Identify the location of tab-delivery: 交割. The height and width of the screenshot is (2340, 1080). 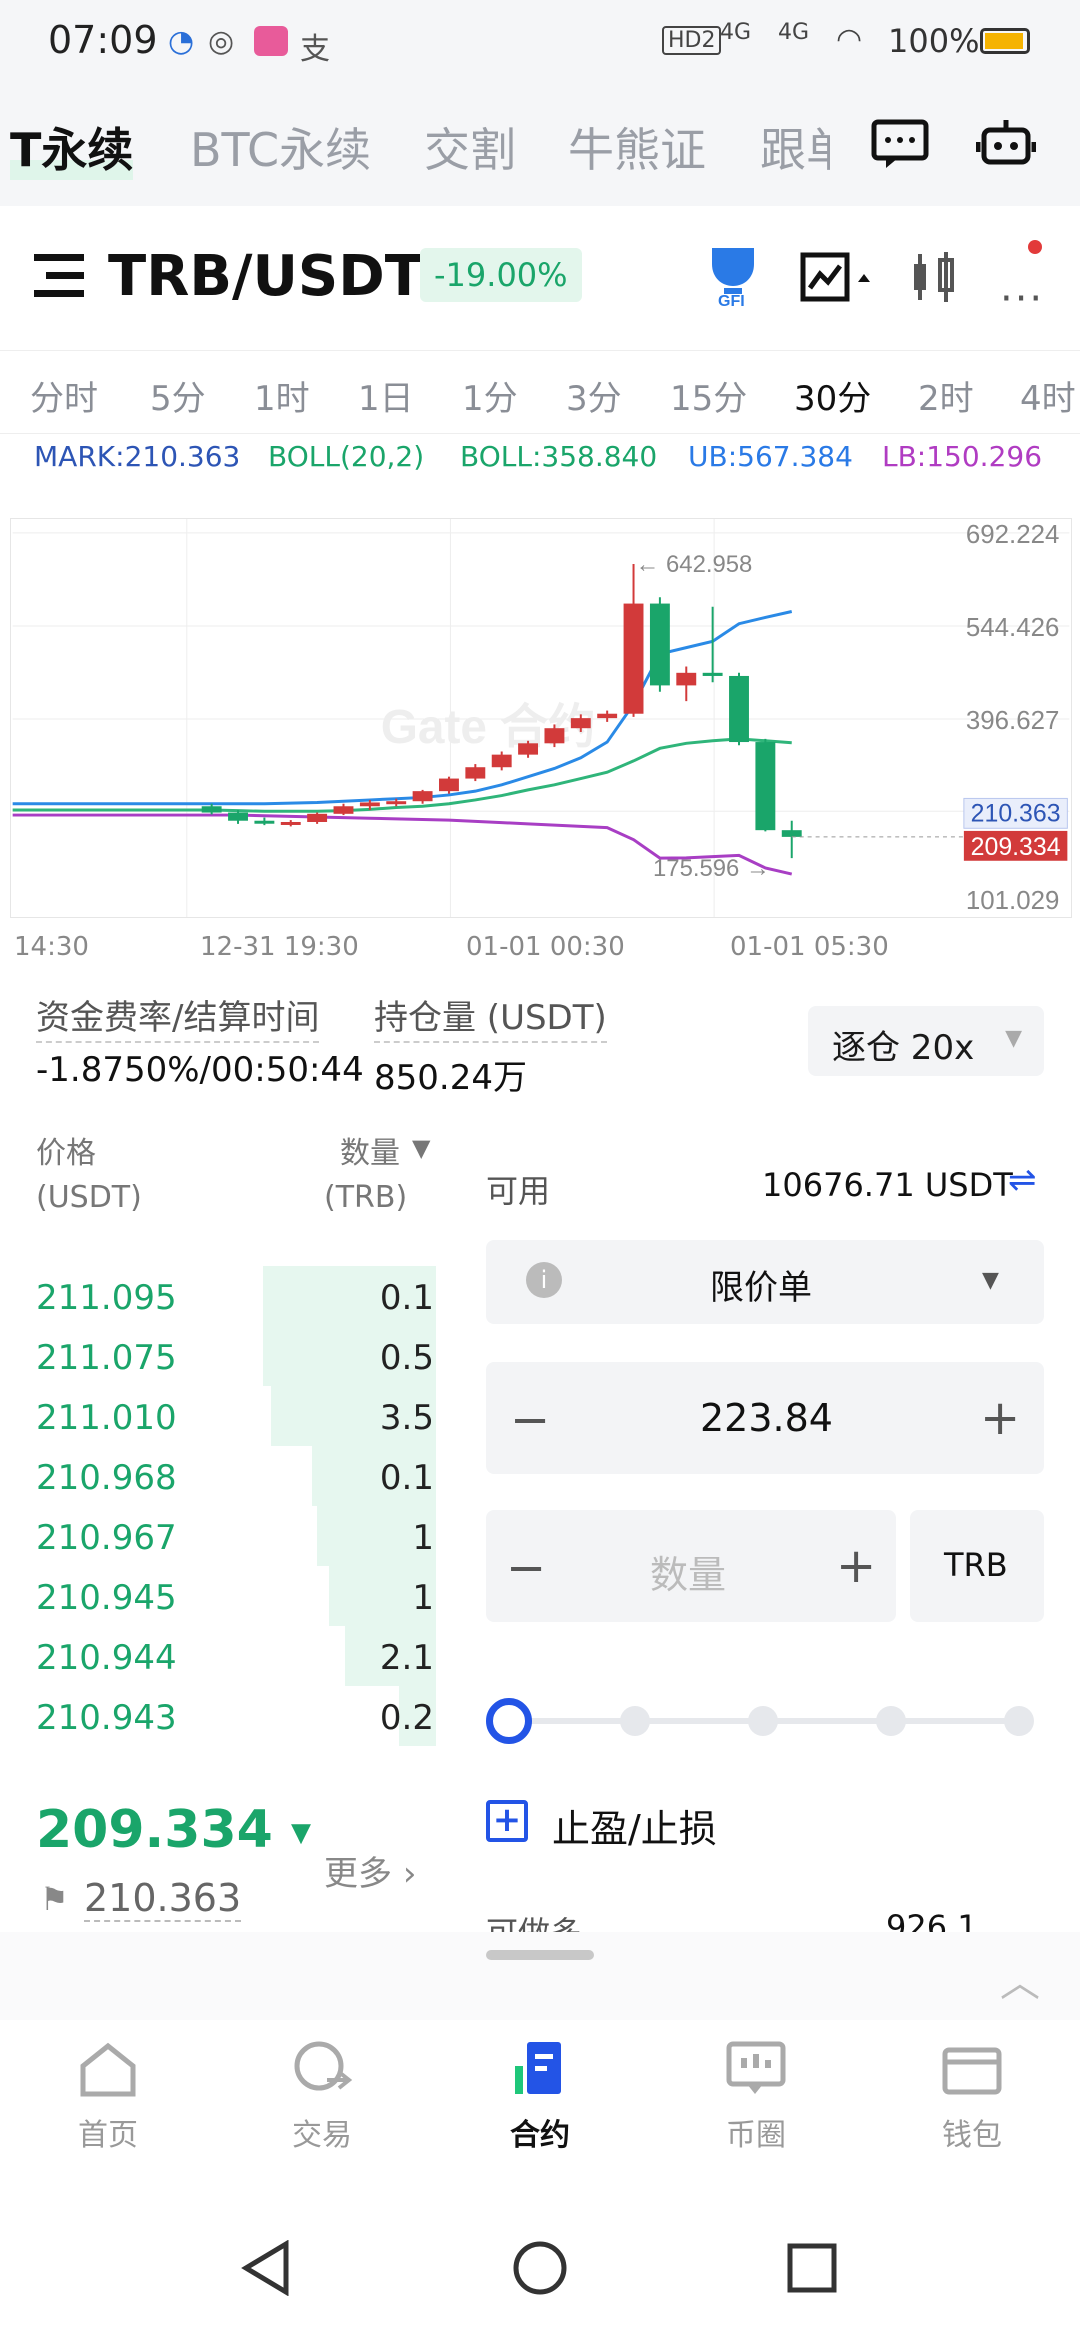
(470, 147).